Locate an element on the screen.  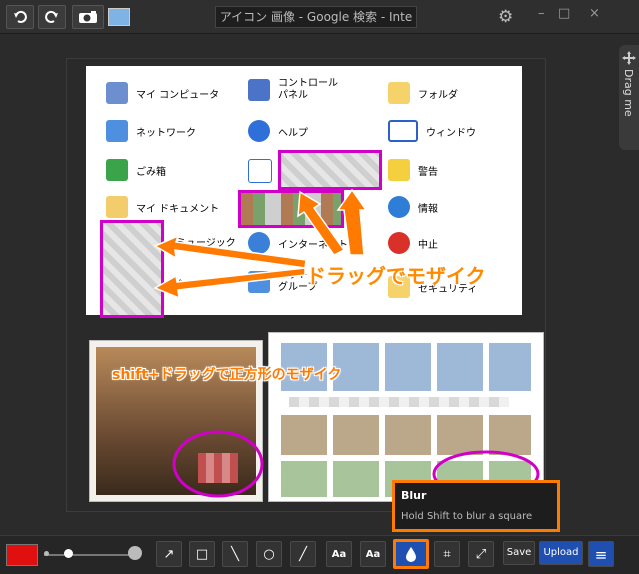
resize-tool: ⤢ is located at coordinates (481, 554).